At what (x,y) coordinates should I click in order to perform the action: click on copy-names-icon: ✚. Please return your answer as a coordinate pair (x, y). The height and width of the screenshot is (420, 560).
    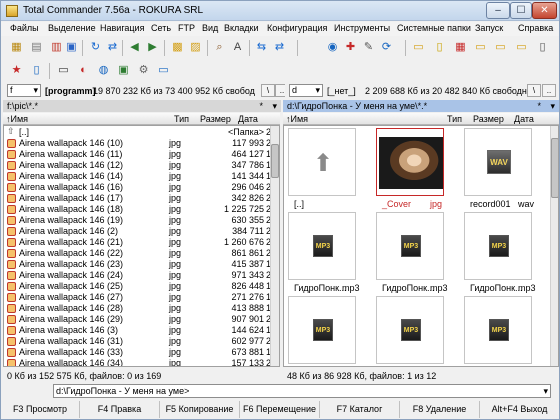
    Looking at the image, I should click on (350, 47).